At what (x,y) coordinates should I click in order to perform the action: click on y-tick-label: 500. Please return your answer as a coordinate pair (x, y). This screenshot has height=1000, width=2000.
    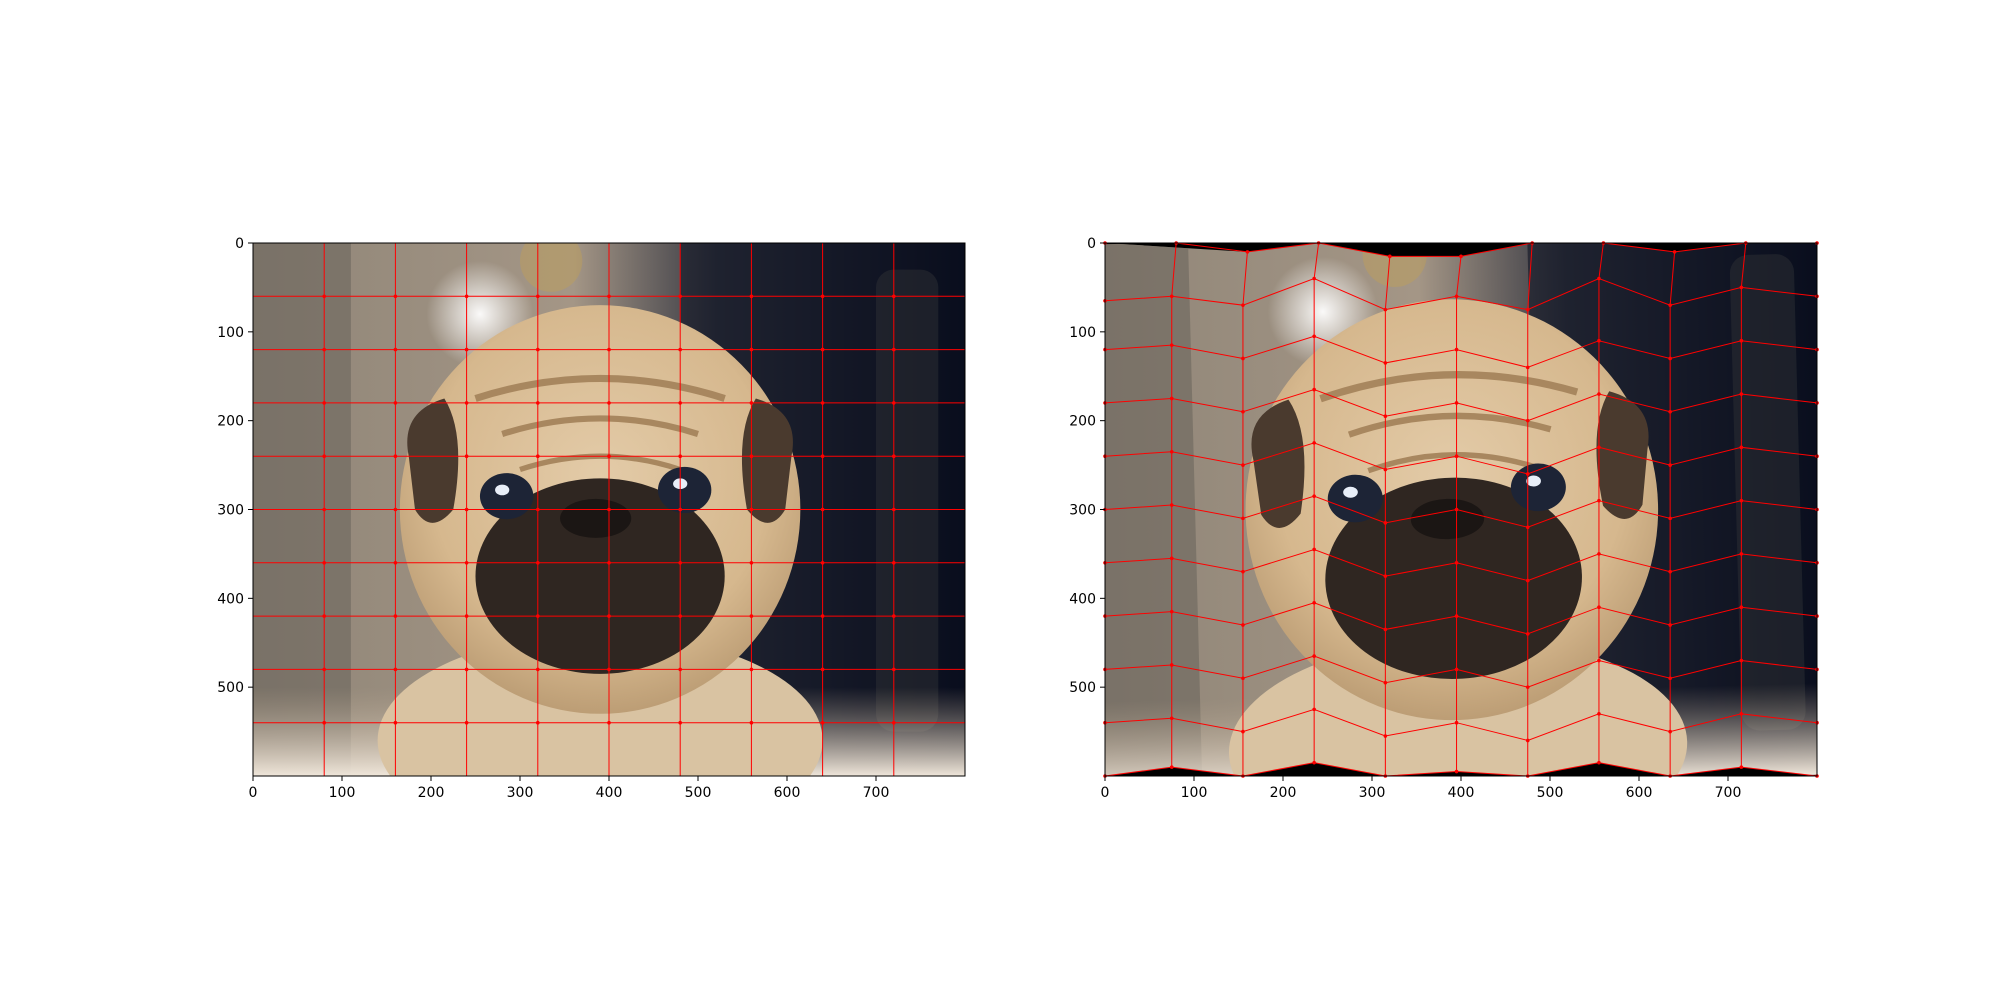
    Looking at the image, I should click on (230, 688).